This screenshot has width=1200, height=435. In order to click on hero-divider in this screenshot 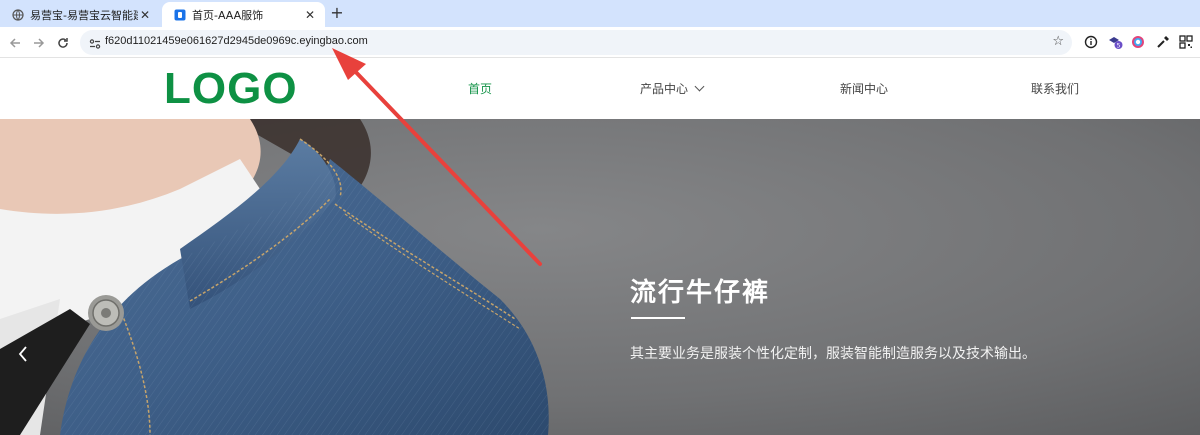, I will do `click(658, 318)`.